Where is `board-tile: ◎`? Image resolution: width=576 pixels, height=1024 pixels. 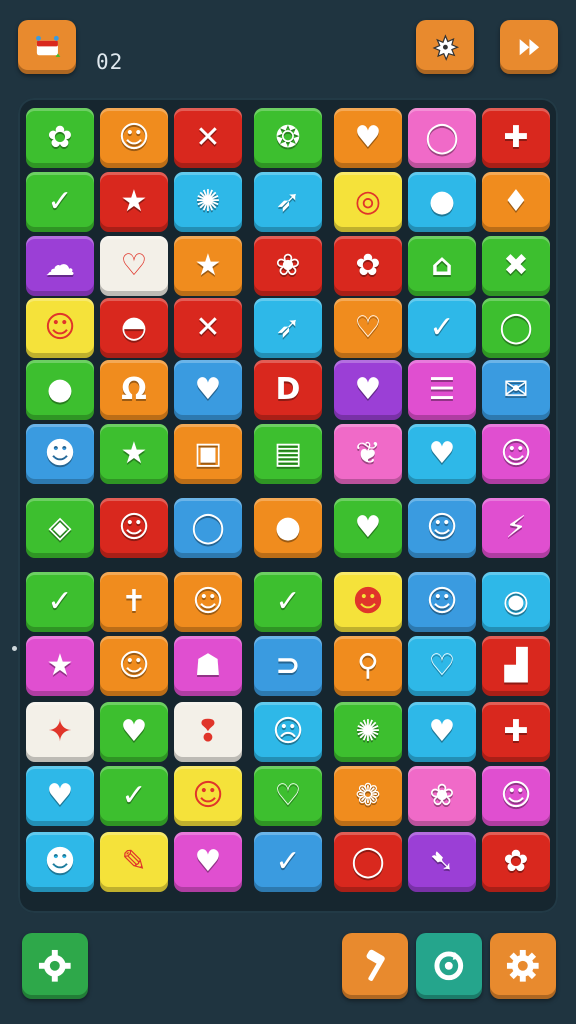
board-tile: ◎ is located at coordinates (368, 202).